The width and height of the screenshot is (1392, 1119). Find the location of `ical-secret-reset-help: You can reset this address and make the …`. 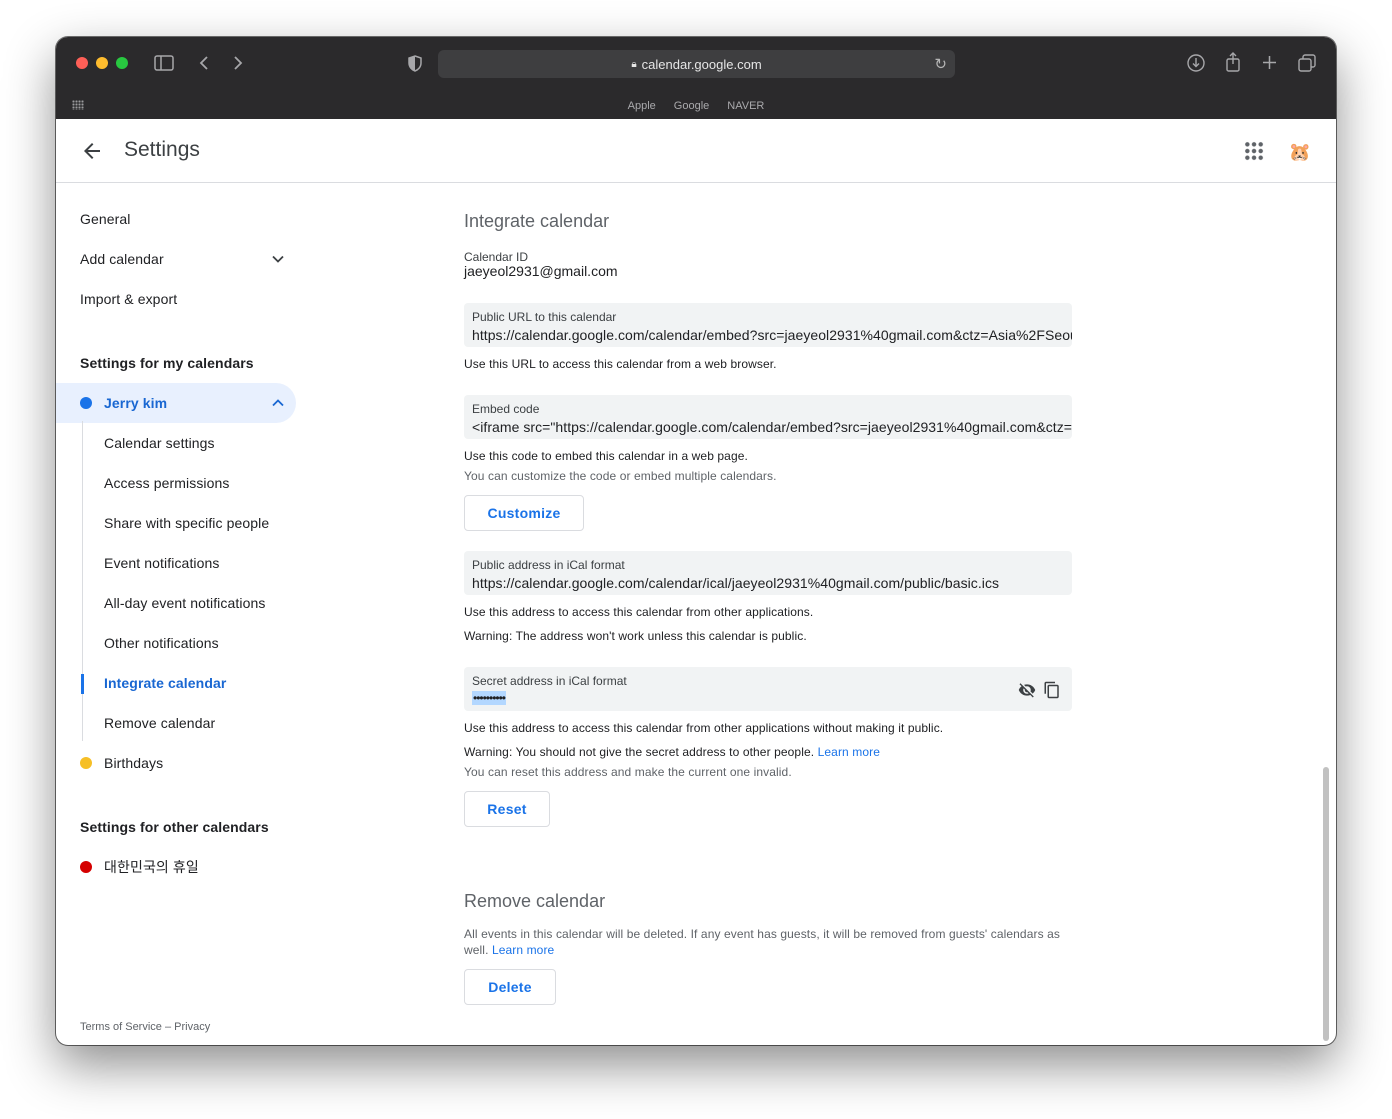

ical-secret-reset-help: You can reset this address and make the … is located at coordinates (628, 772).